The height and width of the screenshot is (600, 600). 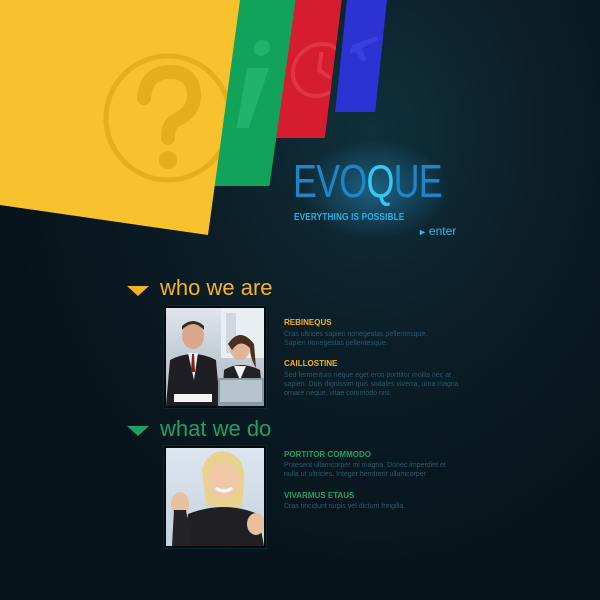 What do you see at coordinates (338, 393) in the screenshot?
I see `text-caillostine-3: ornare neque, vitae commodo nisi.` at bounding box center [338, 393].